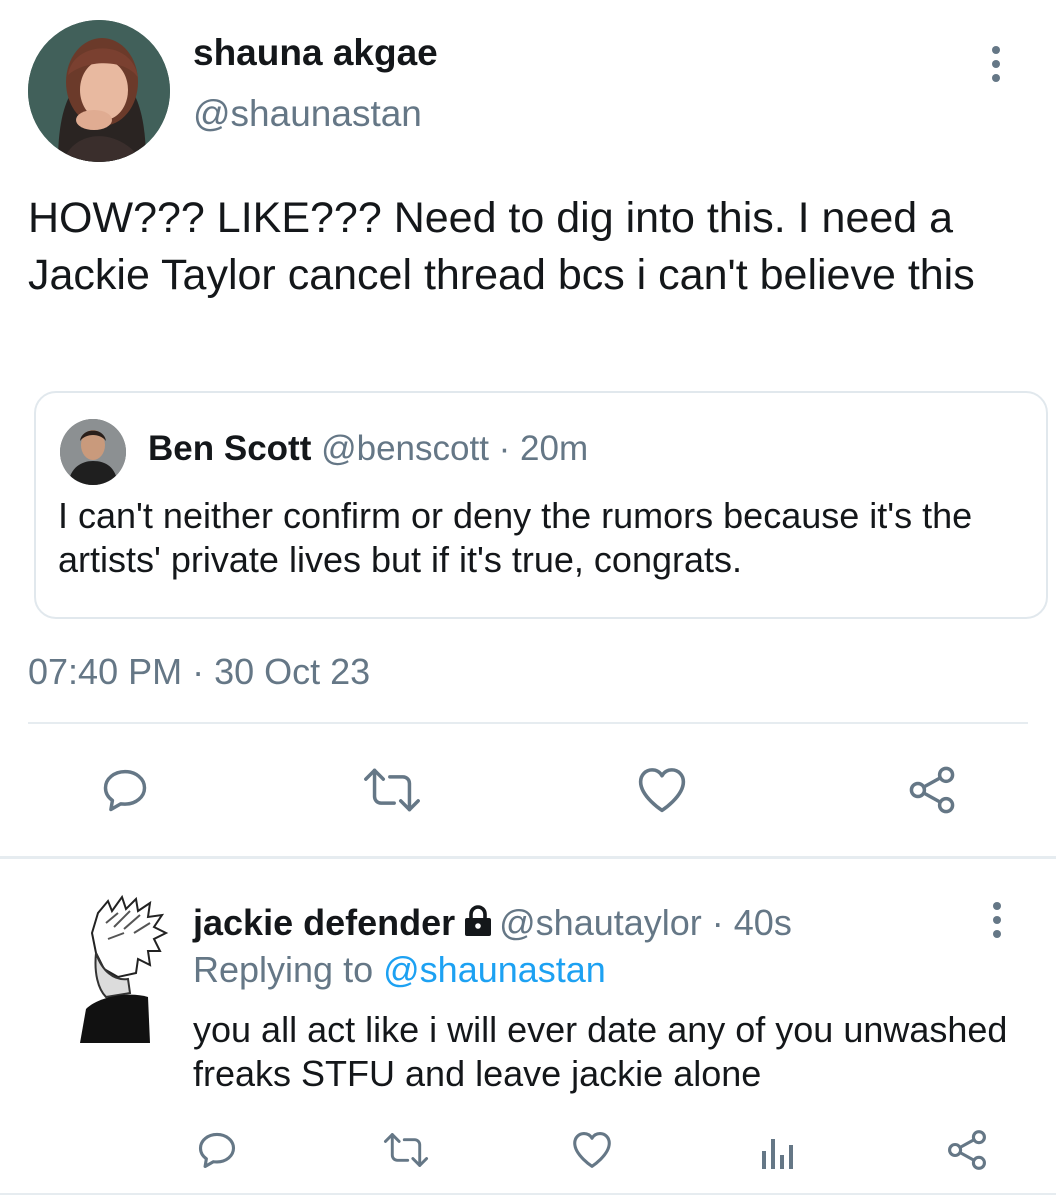 The image size is (1056, 1200). I want to click on lock-icon, so click(478, 925).